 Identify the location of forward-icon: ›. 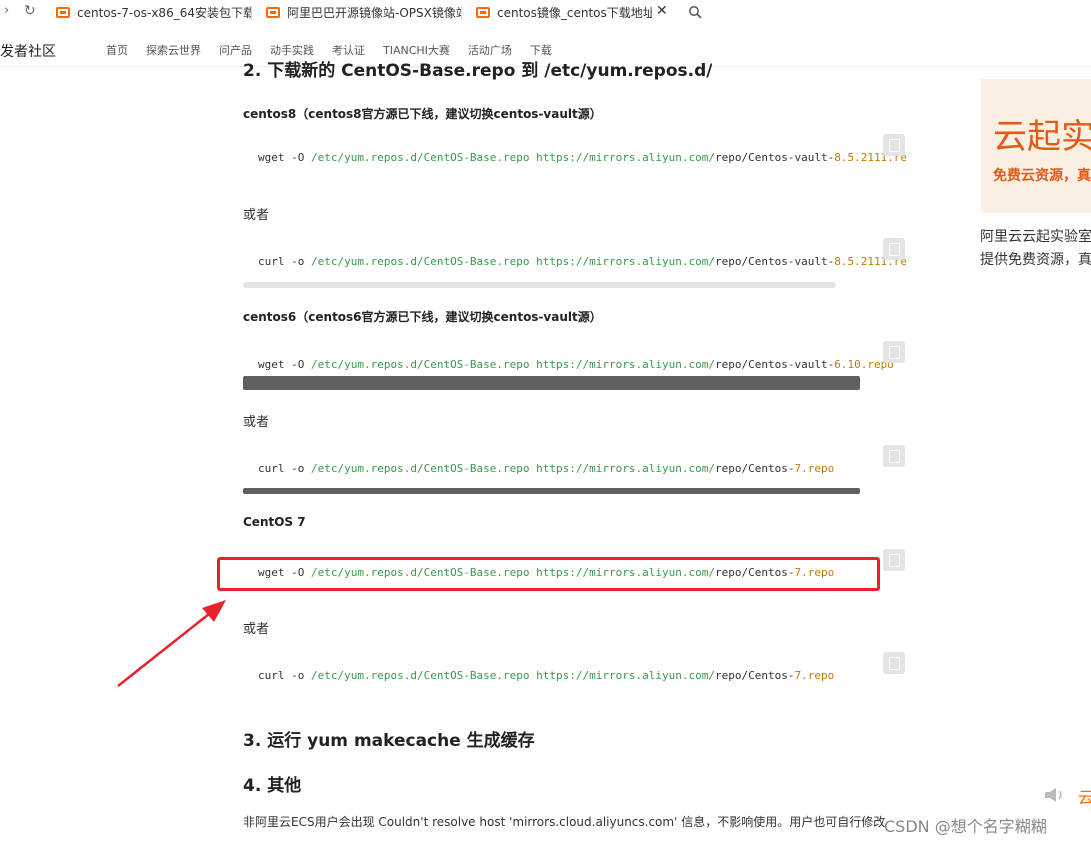
(6, 10).